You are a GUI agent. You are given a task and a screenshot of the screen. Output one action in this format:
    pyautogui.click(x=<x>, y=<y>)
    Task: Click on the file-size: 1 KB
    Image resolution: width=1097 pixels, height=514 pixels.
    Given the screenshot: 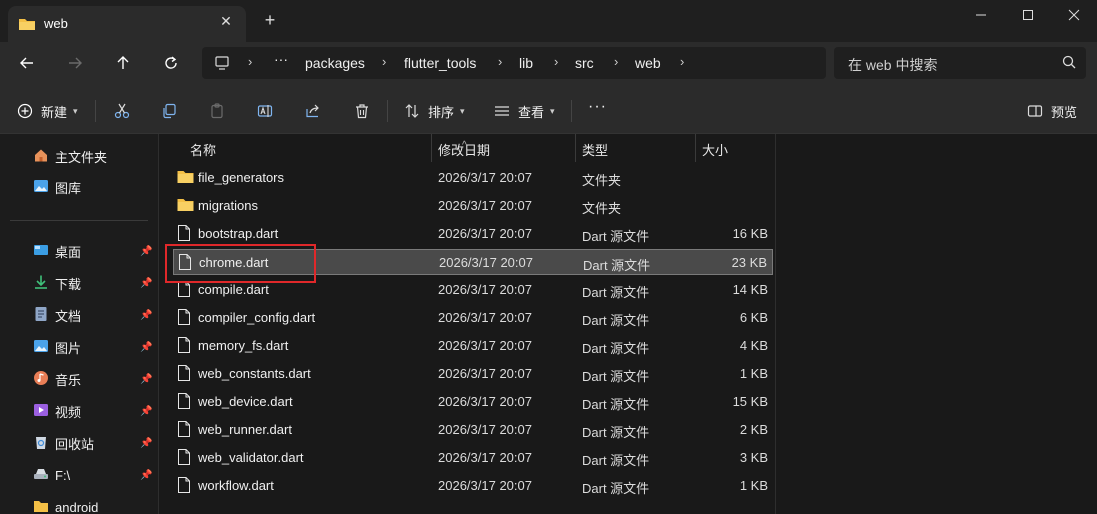 What is the action you would take?
    pyautogui.click(x=753, y=373)
    